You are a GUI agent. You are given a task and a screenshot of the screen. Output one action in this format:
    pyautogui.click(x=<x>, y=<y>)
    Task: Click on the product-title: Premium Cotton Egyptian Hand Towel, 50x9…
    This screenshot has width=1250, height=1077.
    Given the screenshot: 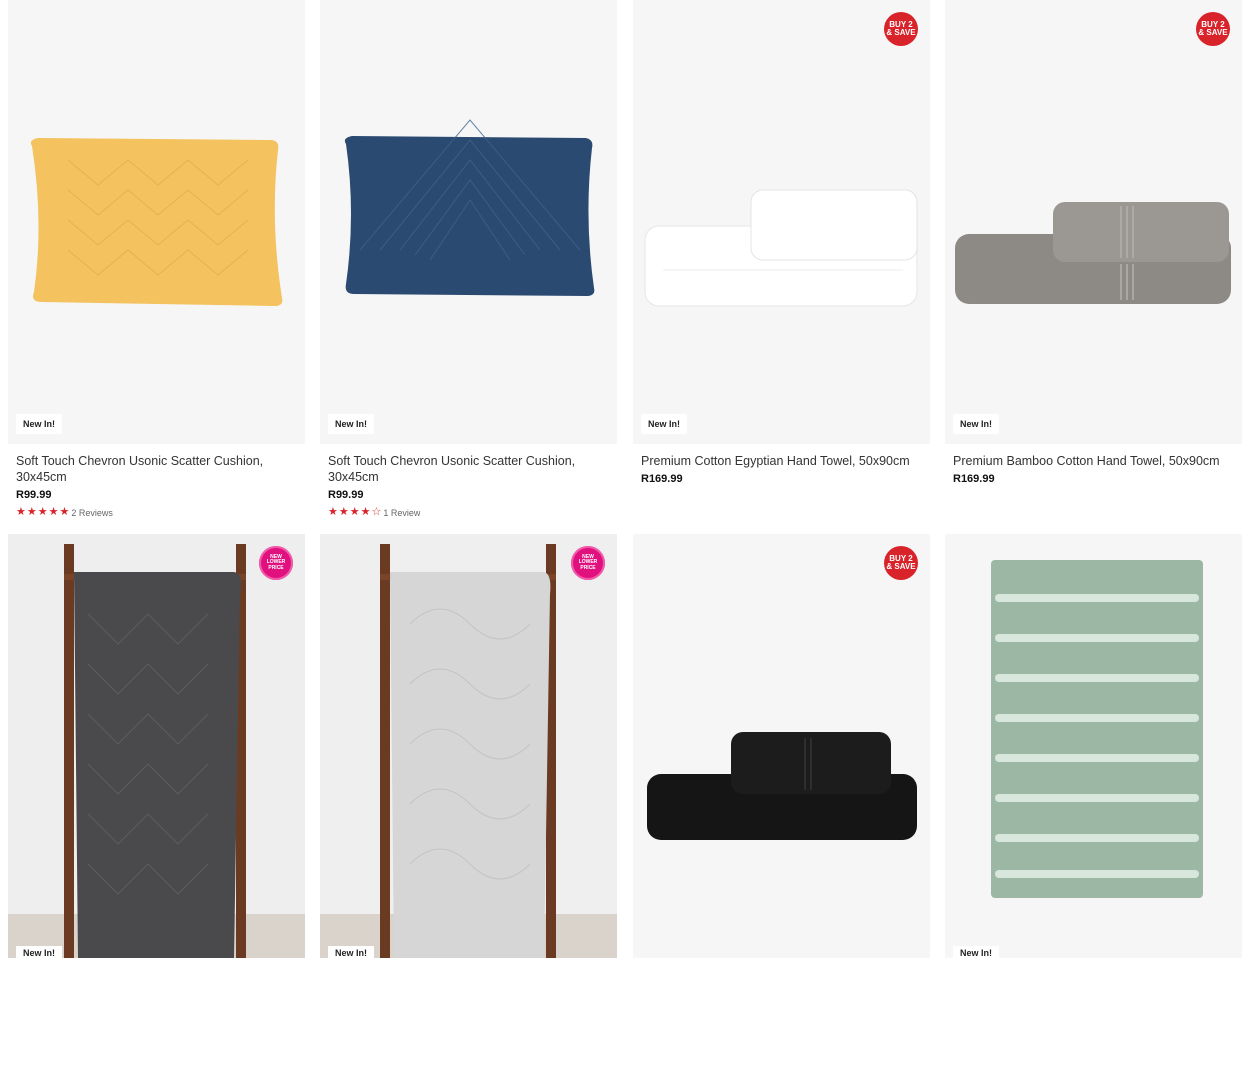 What is the action you would take?
    pyautogui.click(x=781, y=461)
    